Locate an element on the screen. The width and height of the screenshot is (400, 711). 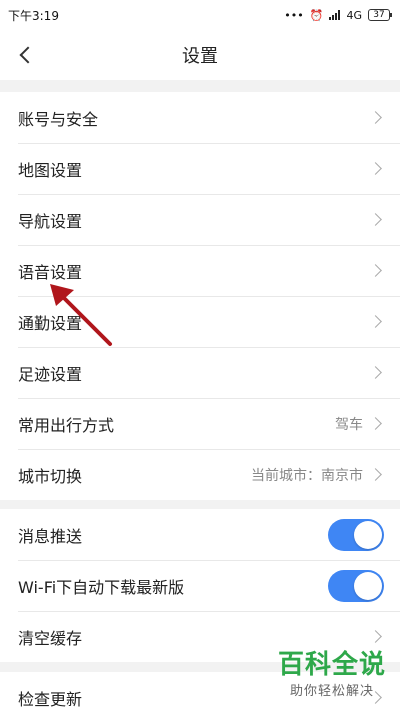
alarm-icon: ⏰ is located at coordinates (316, 15).